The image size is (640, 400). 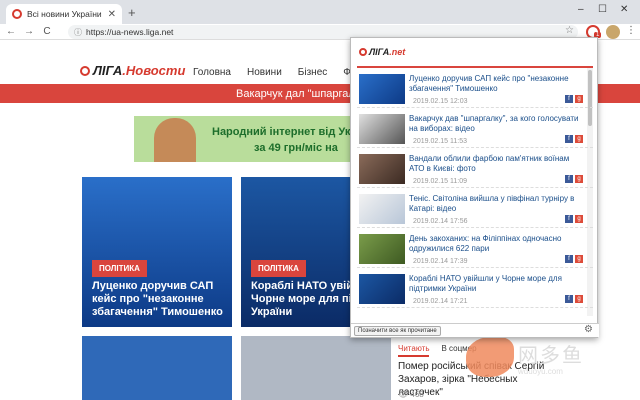 What do you see at coordinates (440, 261) in the screenshot?
I see `popup-news-date: 2019.02.14 17:39` at bounding box center [440, 261].